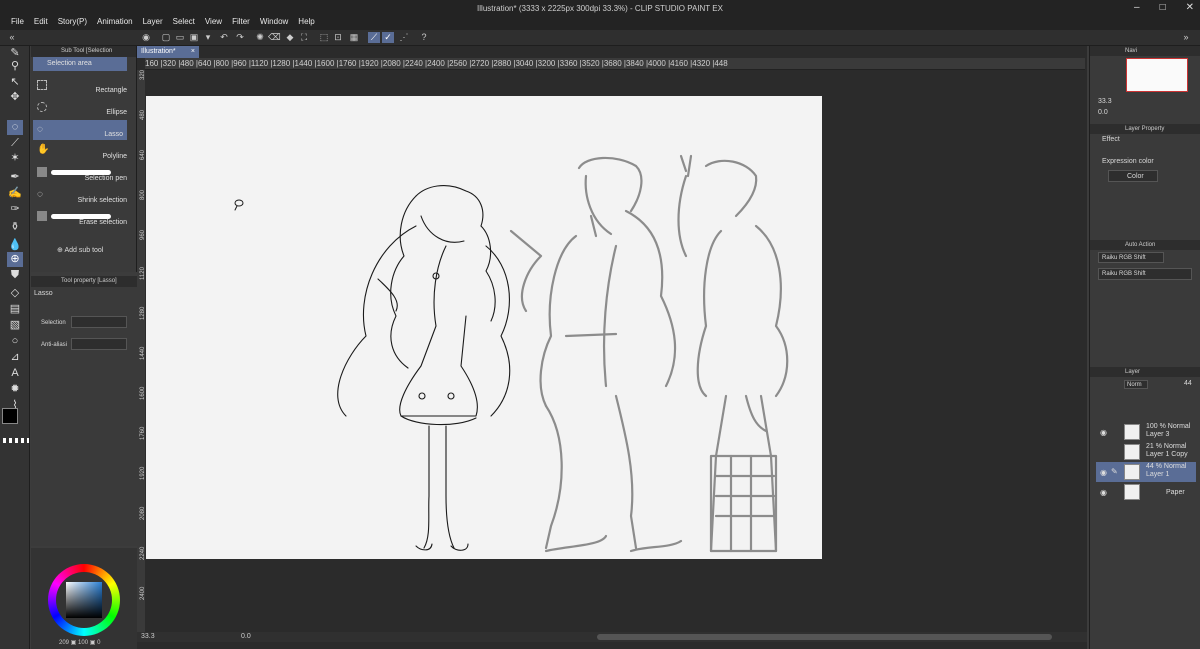 The width and height of the screenshot is (1200, 649). What do you see at coordinates (15, 275) in the screenshot?
I see `fill-tool-icon: ⛊` at bounding box center [15, 275].